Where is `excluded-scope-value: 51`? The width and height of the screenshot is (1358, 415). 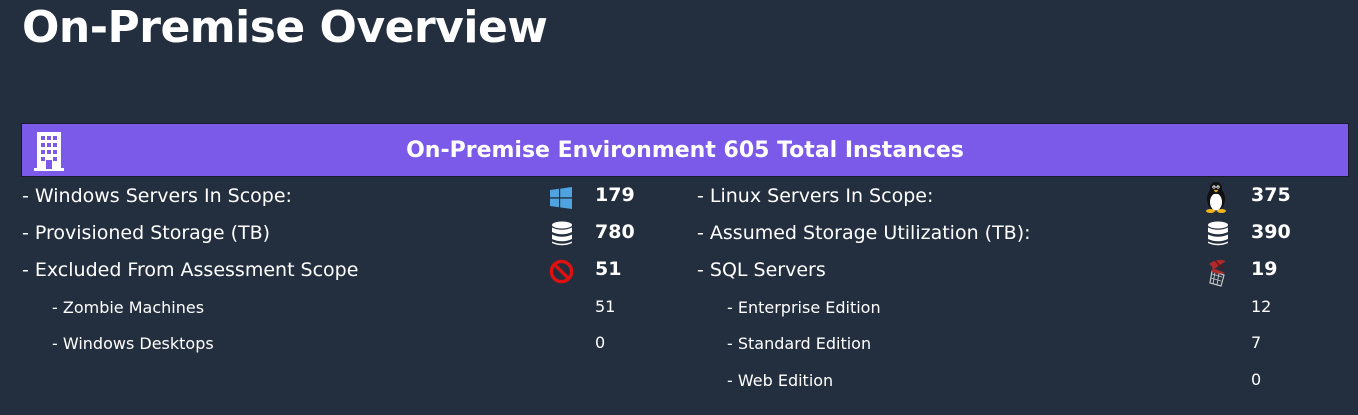 excluded-scope-value: 51 is located at coordinates (608, 269).